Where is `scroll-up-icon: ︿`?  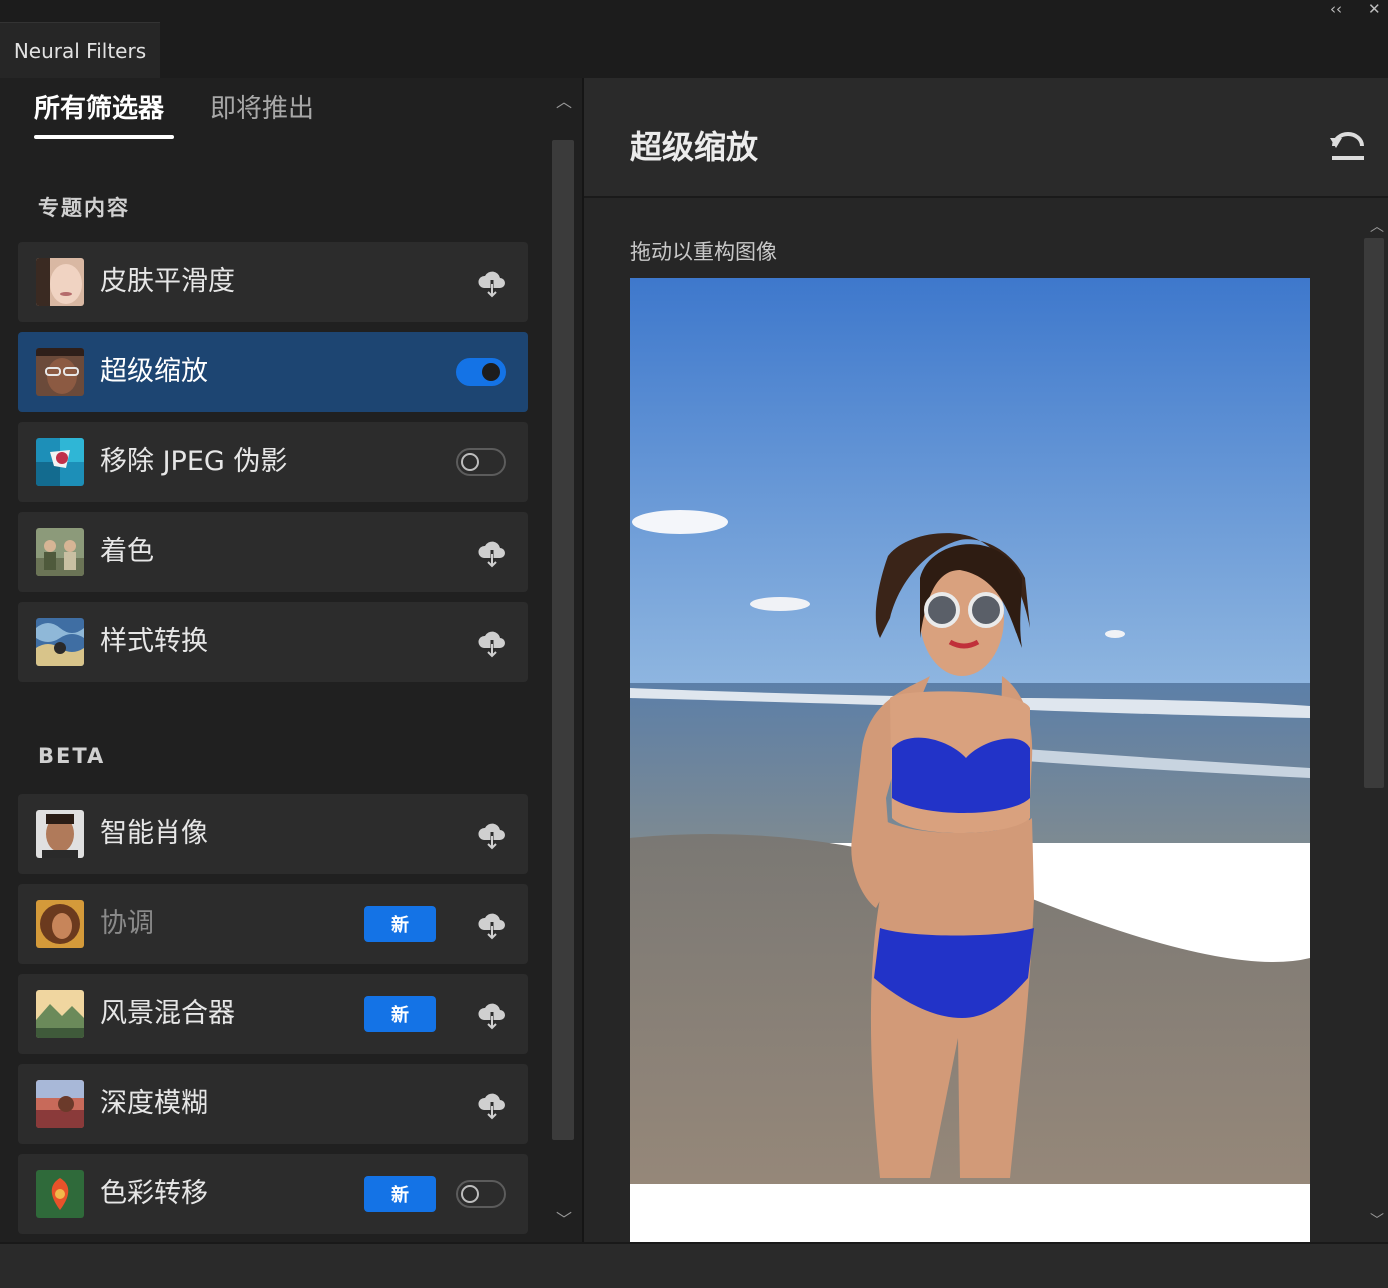 scroll-up-icon: ︿ is located at coordinates (564, 100).